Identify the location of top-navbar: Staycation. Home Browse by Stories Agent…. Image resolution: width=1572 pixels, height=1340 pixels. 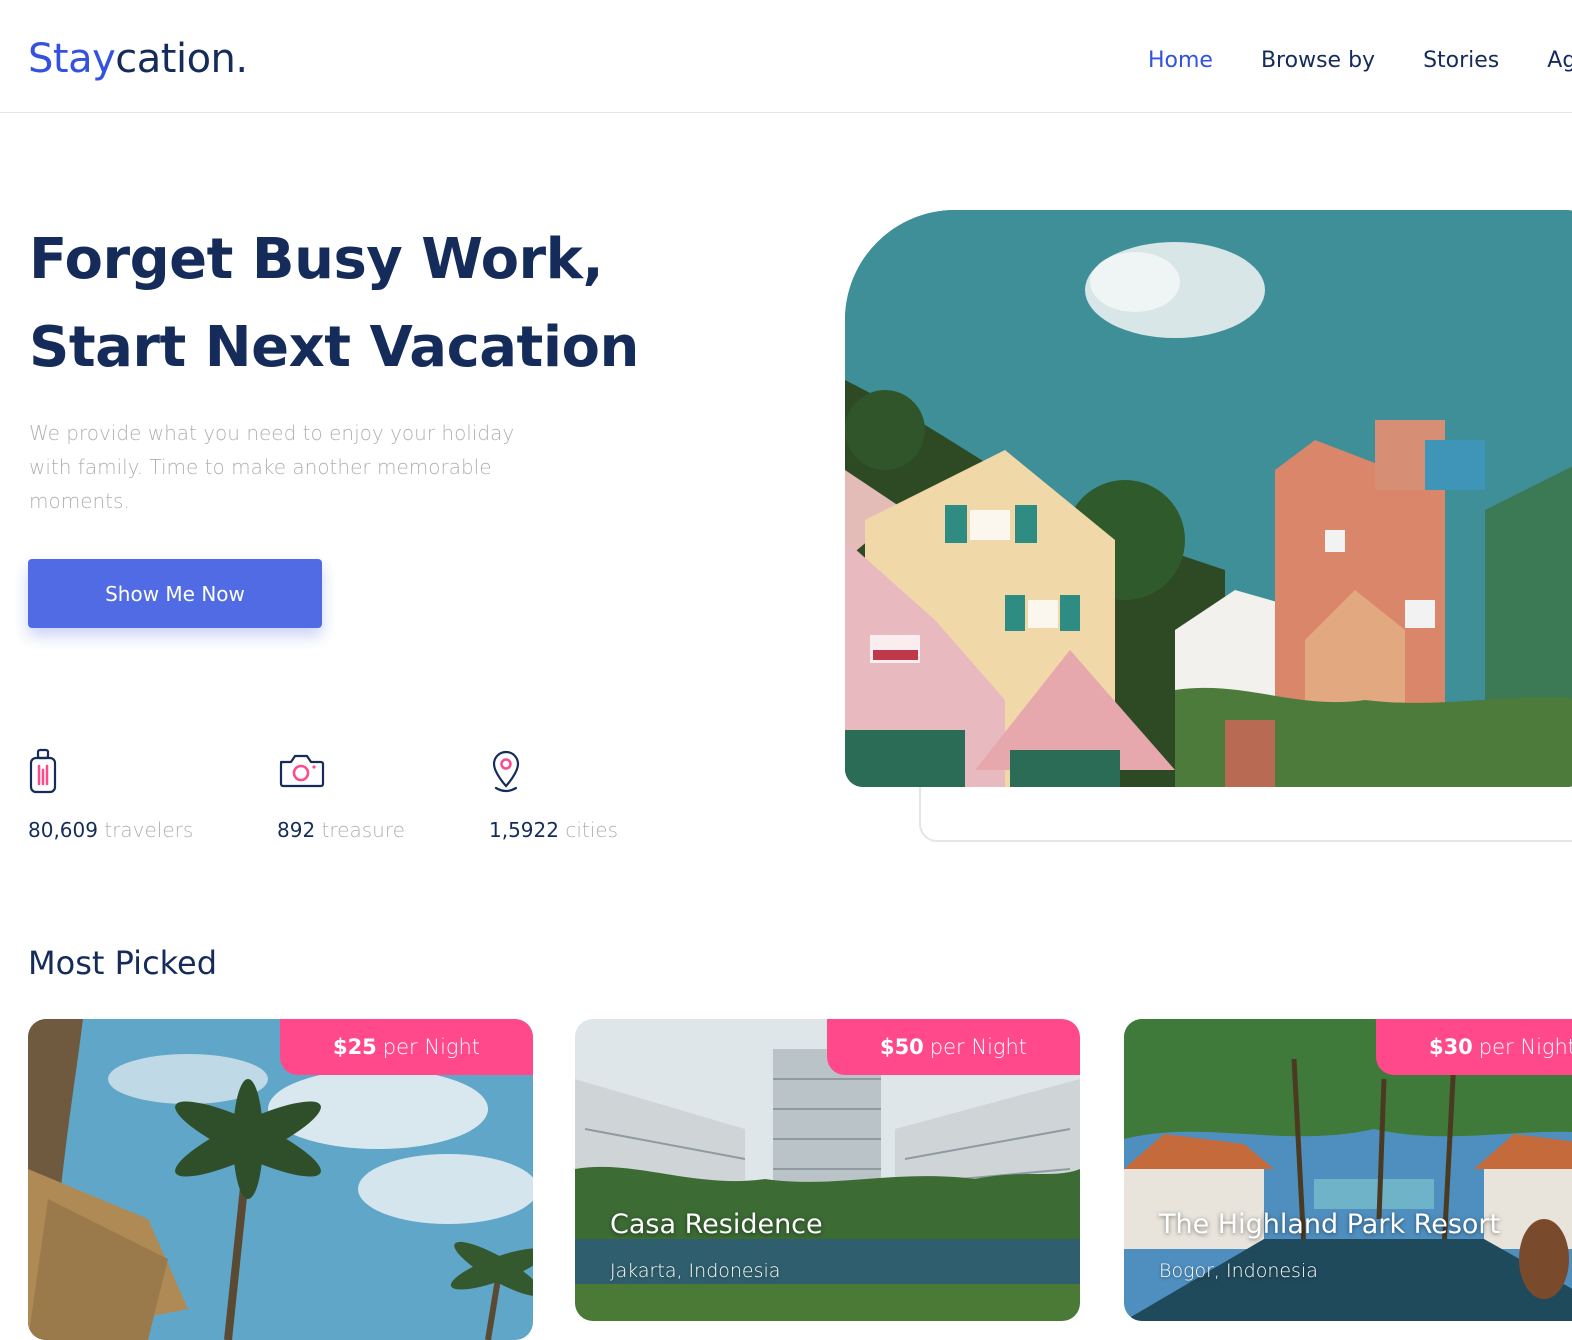
(786, 56).